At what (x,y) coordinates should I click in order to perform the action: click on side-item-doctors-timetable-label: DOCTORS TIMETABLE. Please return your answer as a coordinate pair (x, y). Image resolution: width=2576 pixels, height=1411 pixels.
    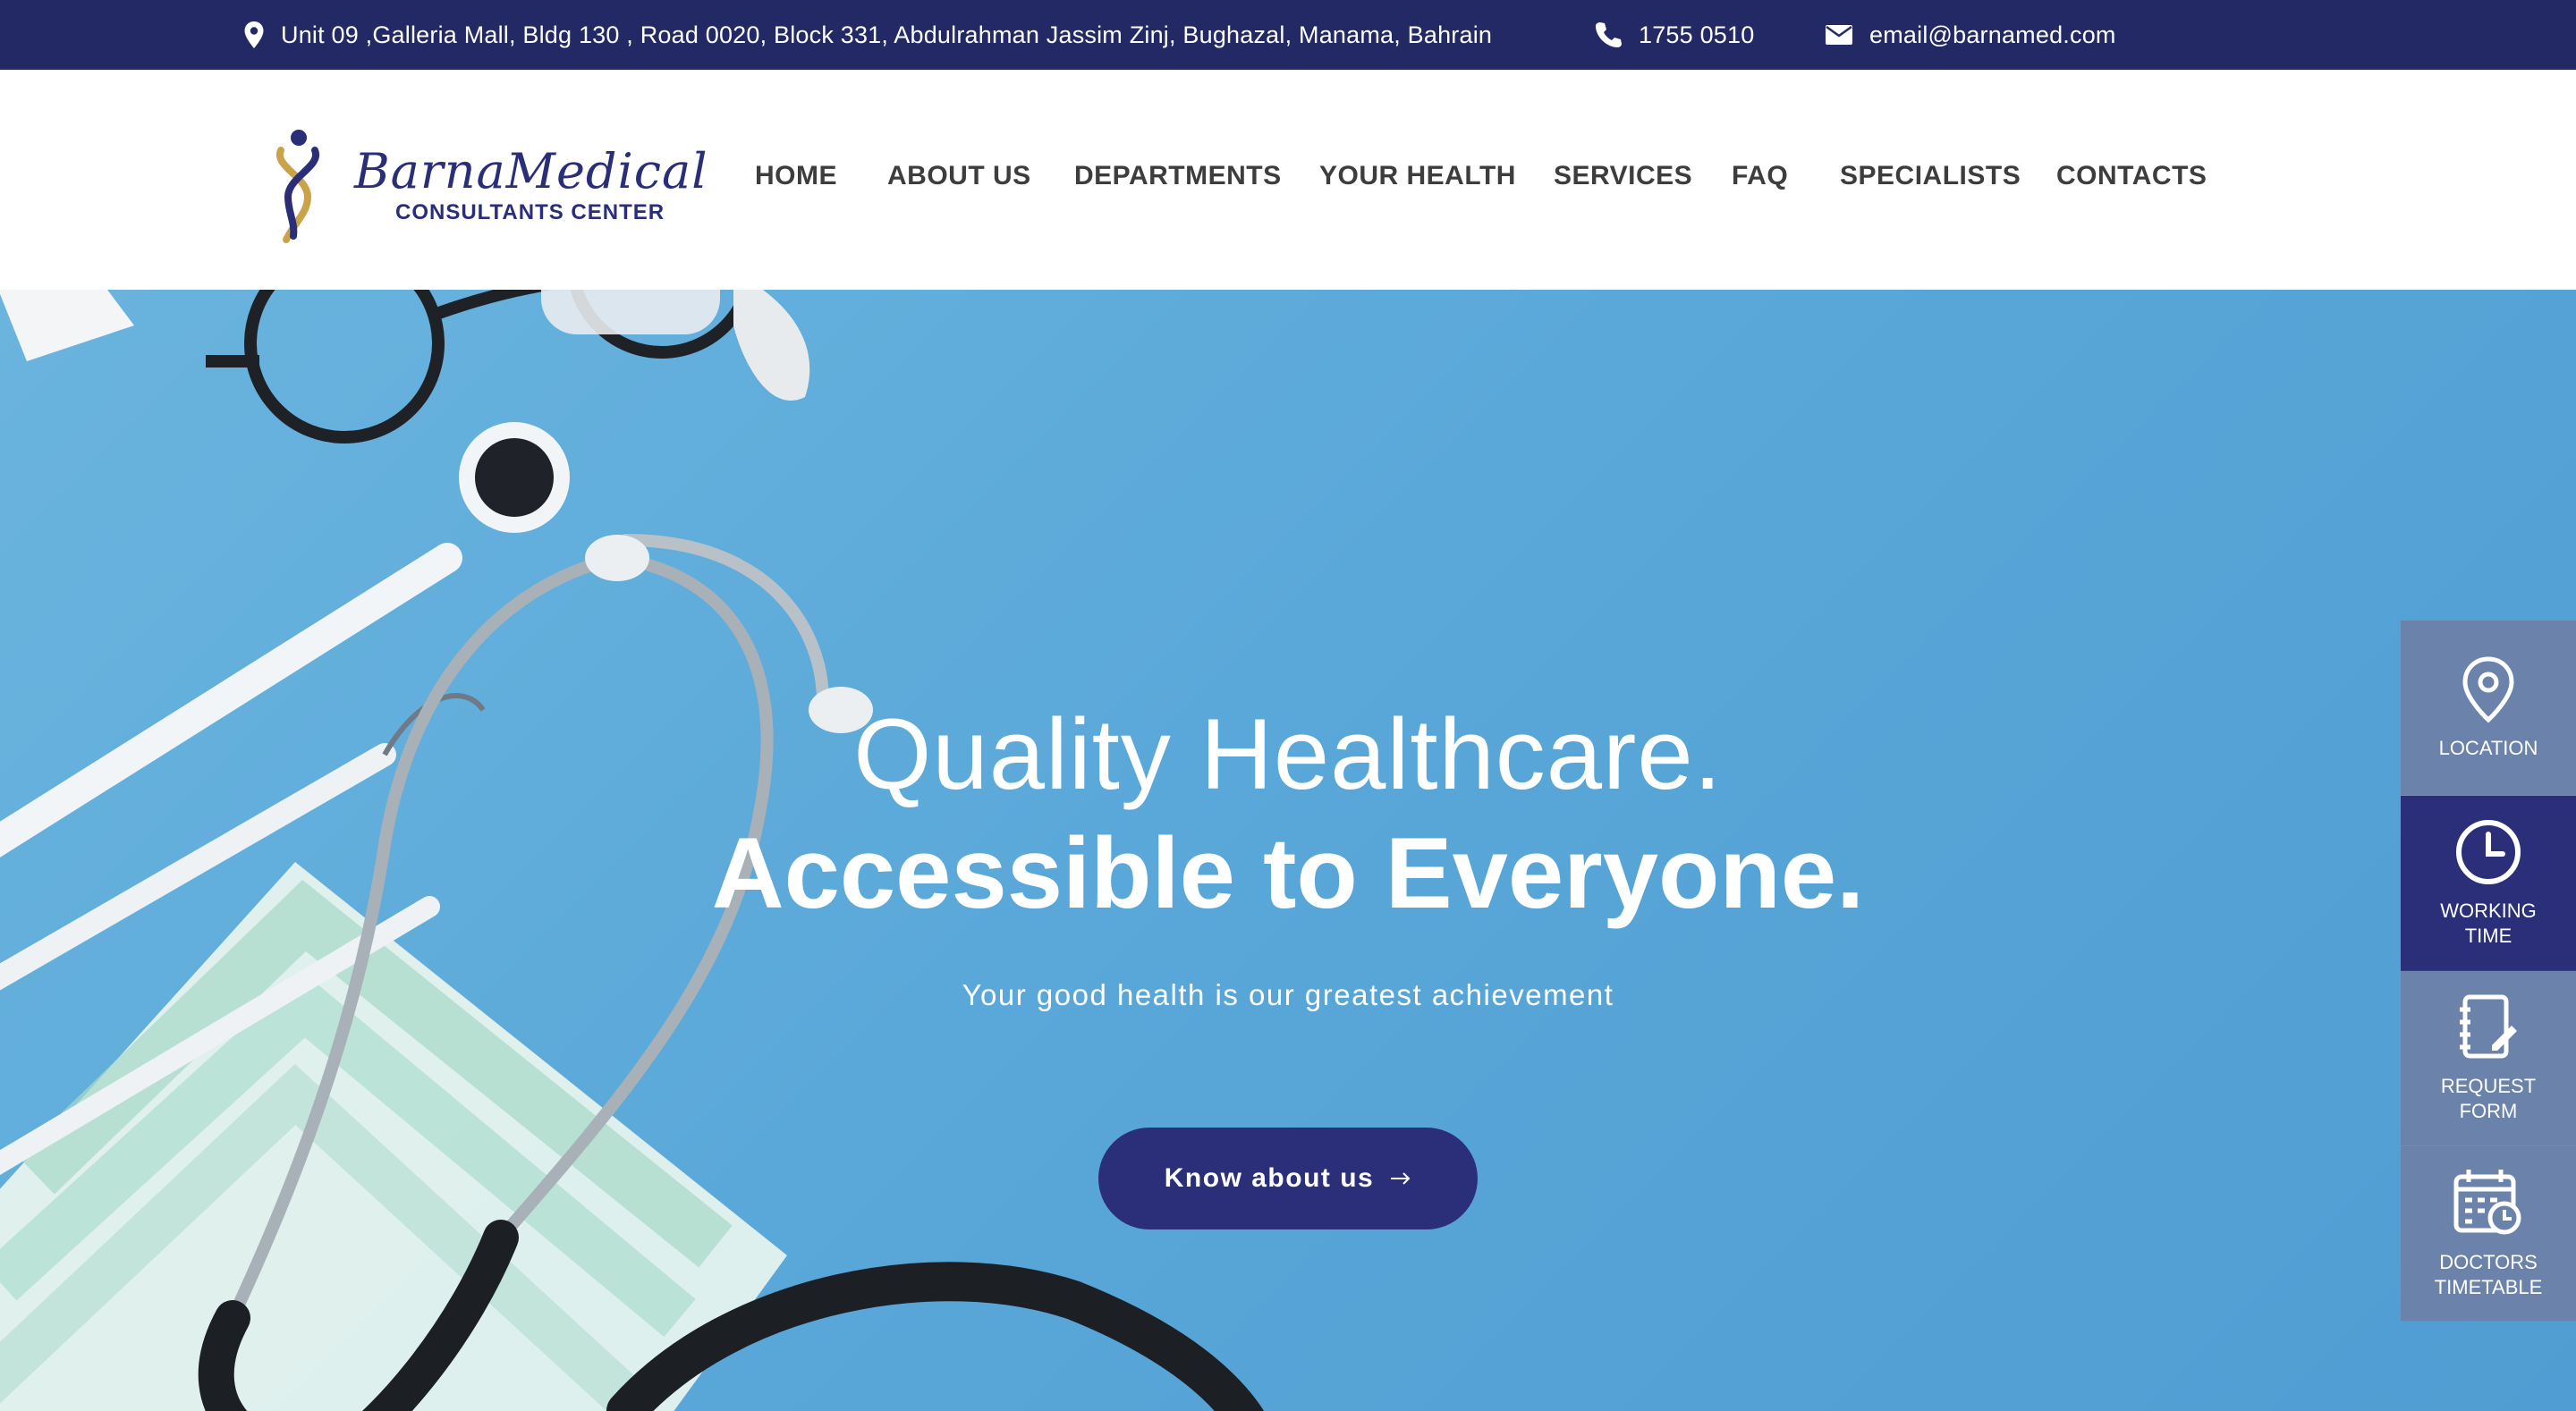
    Looking at the image, I should click on (2488, 1274).